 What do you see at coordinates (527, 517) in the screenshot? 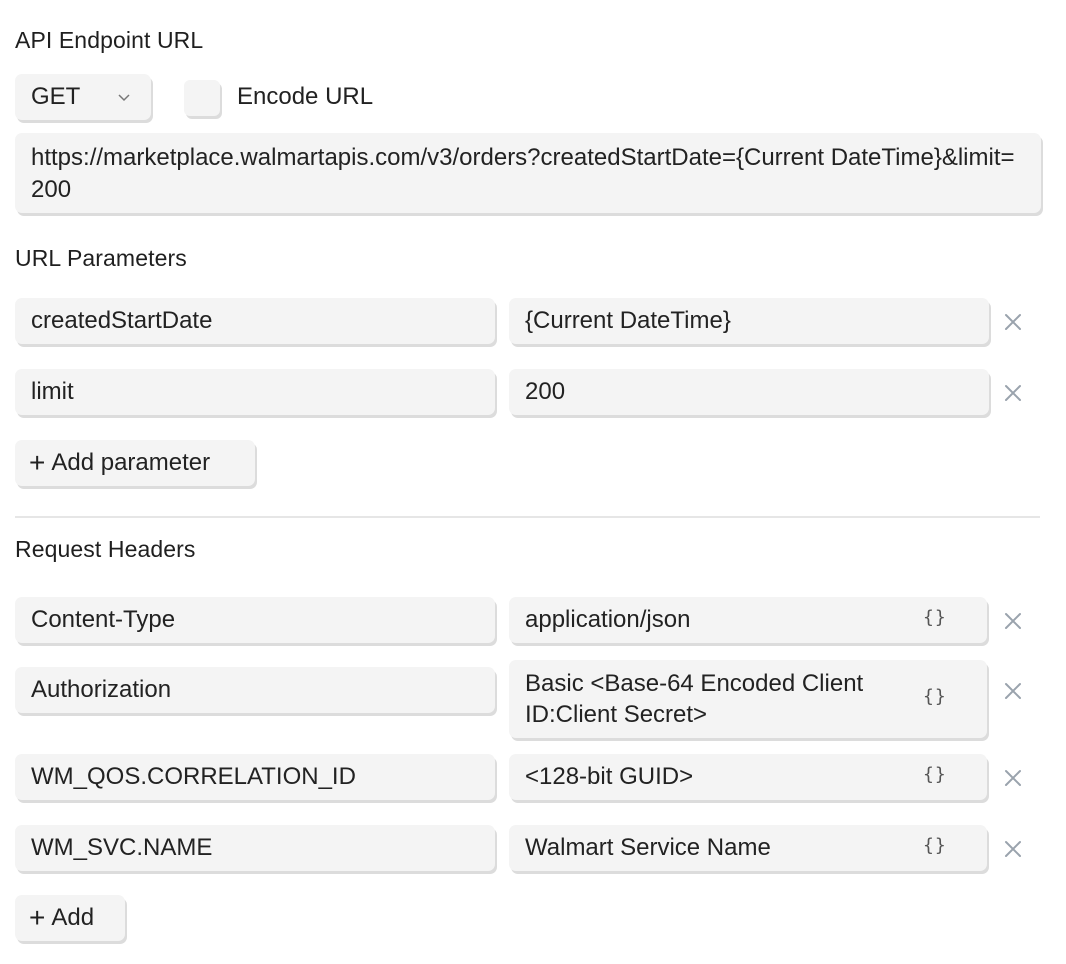
I see `section-divider` at bounding box center [527, 517].